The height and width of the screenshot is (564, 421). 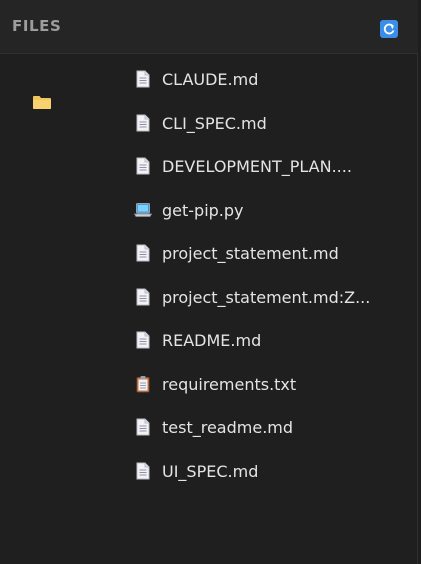 I want to click on file-name: README.md, so click(x=212, y=340).